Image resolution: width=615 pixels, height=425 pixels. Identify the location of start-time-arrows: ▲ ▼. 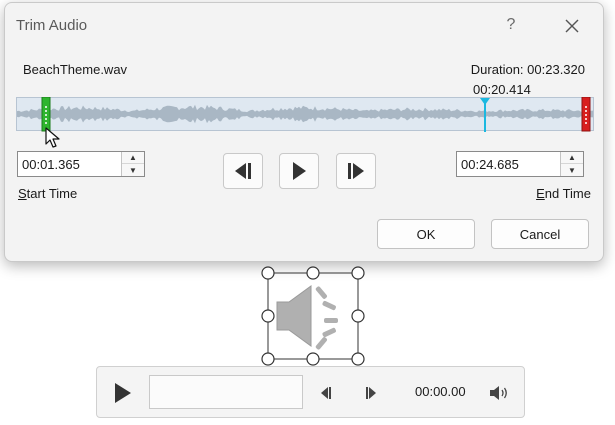
(132, 164).